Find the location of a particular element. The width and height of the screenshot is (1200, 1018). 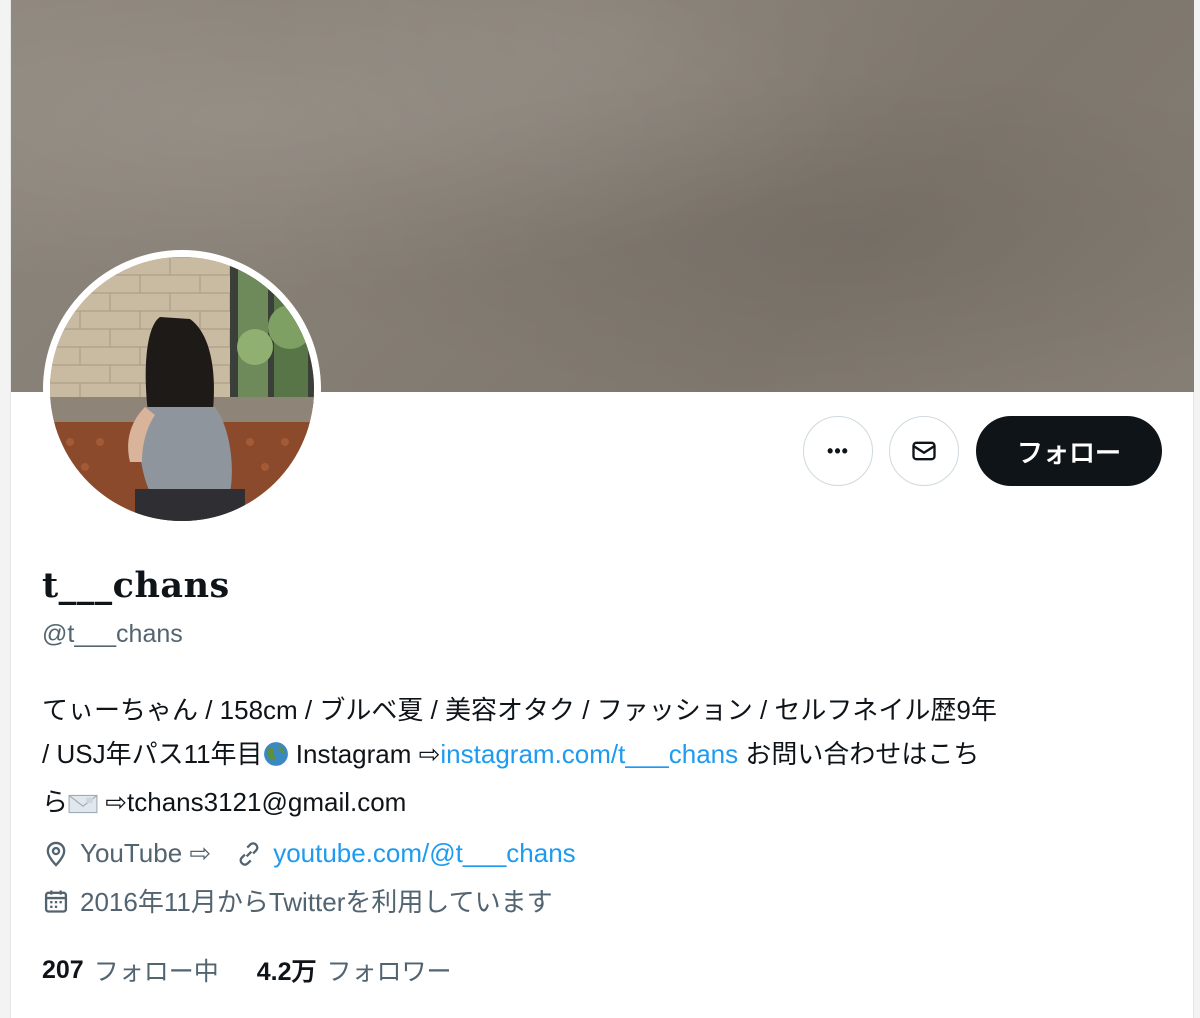

globe-emoji-icon is located at coordinates (276, 758).